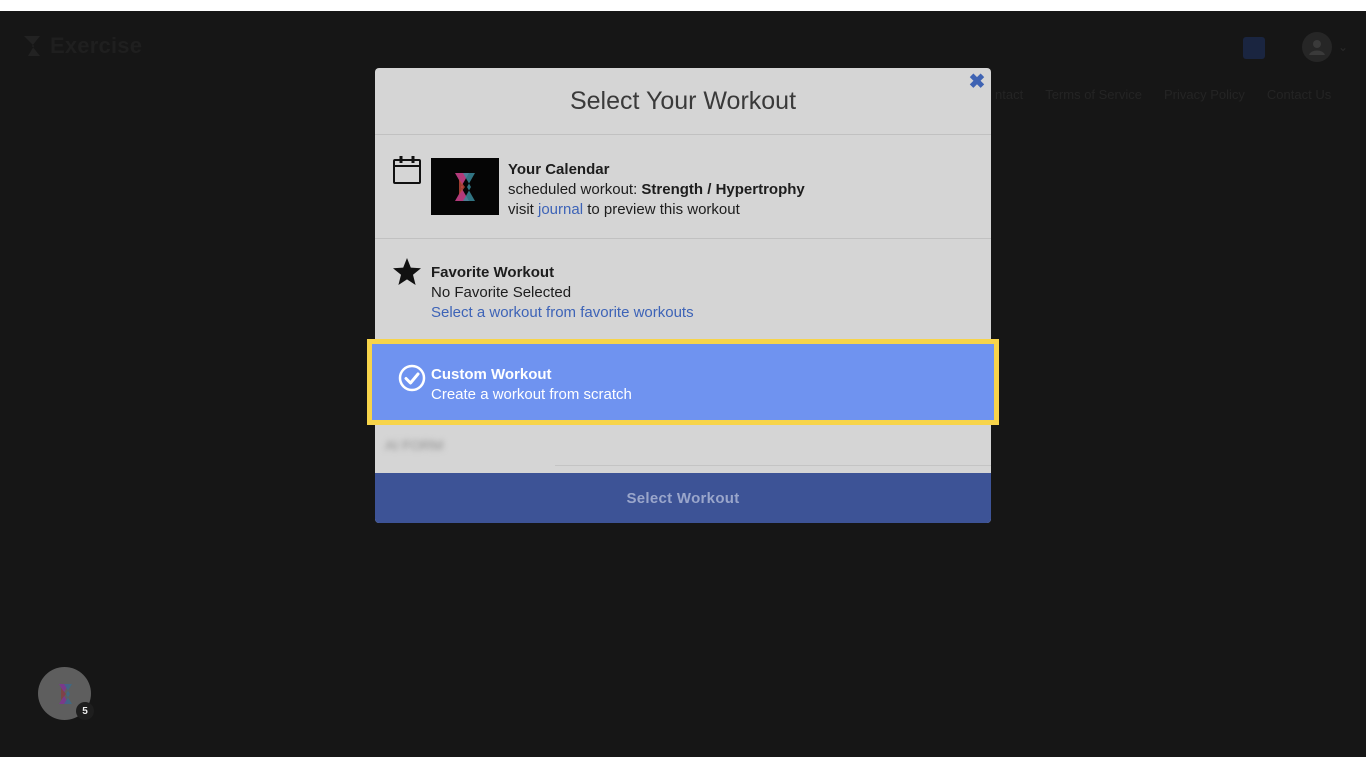  What do you see at coordinates (661, 209) in the screenshot?
I see `visit-suffix: to preview this workout` at bounding box center [661, 209].